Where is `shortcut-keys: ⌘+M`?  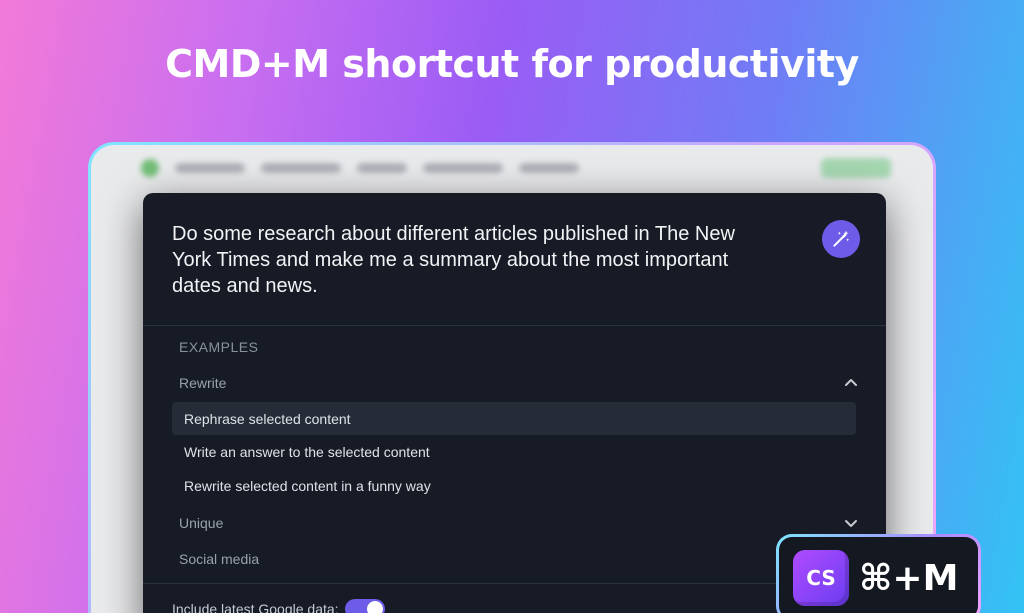
shortcut-keys: ⌘+M is located at coordinates (909, 578).